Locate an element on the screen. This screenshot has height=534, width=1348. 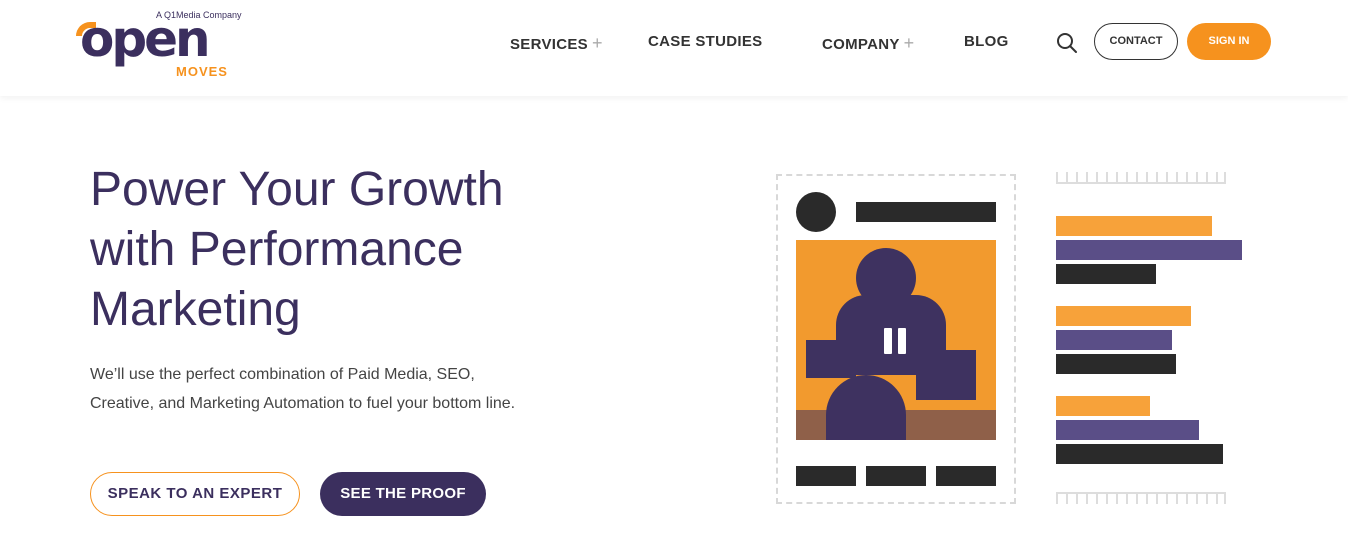
nav-label: CASE STUDIES is located at coordinates (705, 41).